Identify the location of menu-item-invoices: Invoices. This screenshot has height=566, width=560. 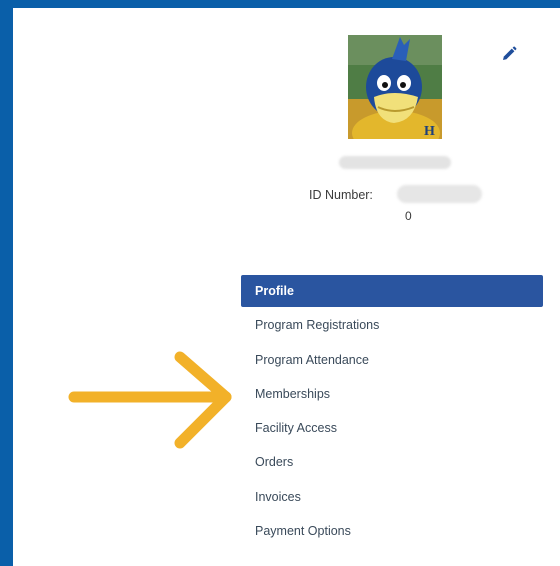
(392, 497).